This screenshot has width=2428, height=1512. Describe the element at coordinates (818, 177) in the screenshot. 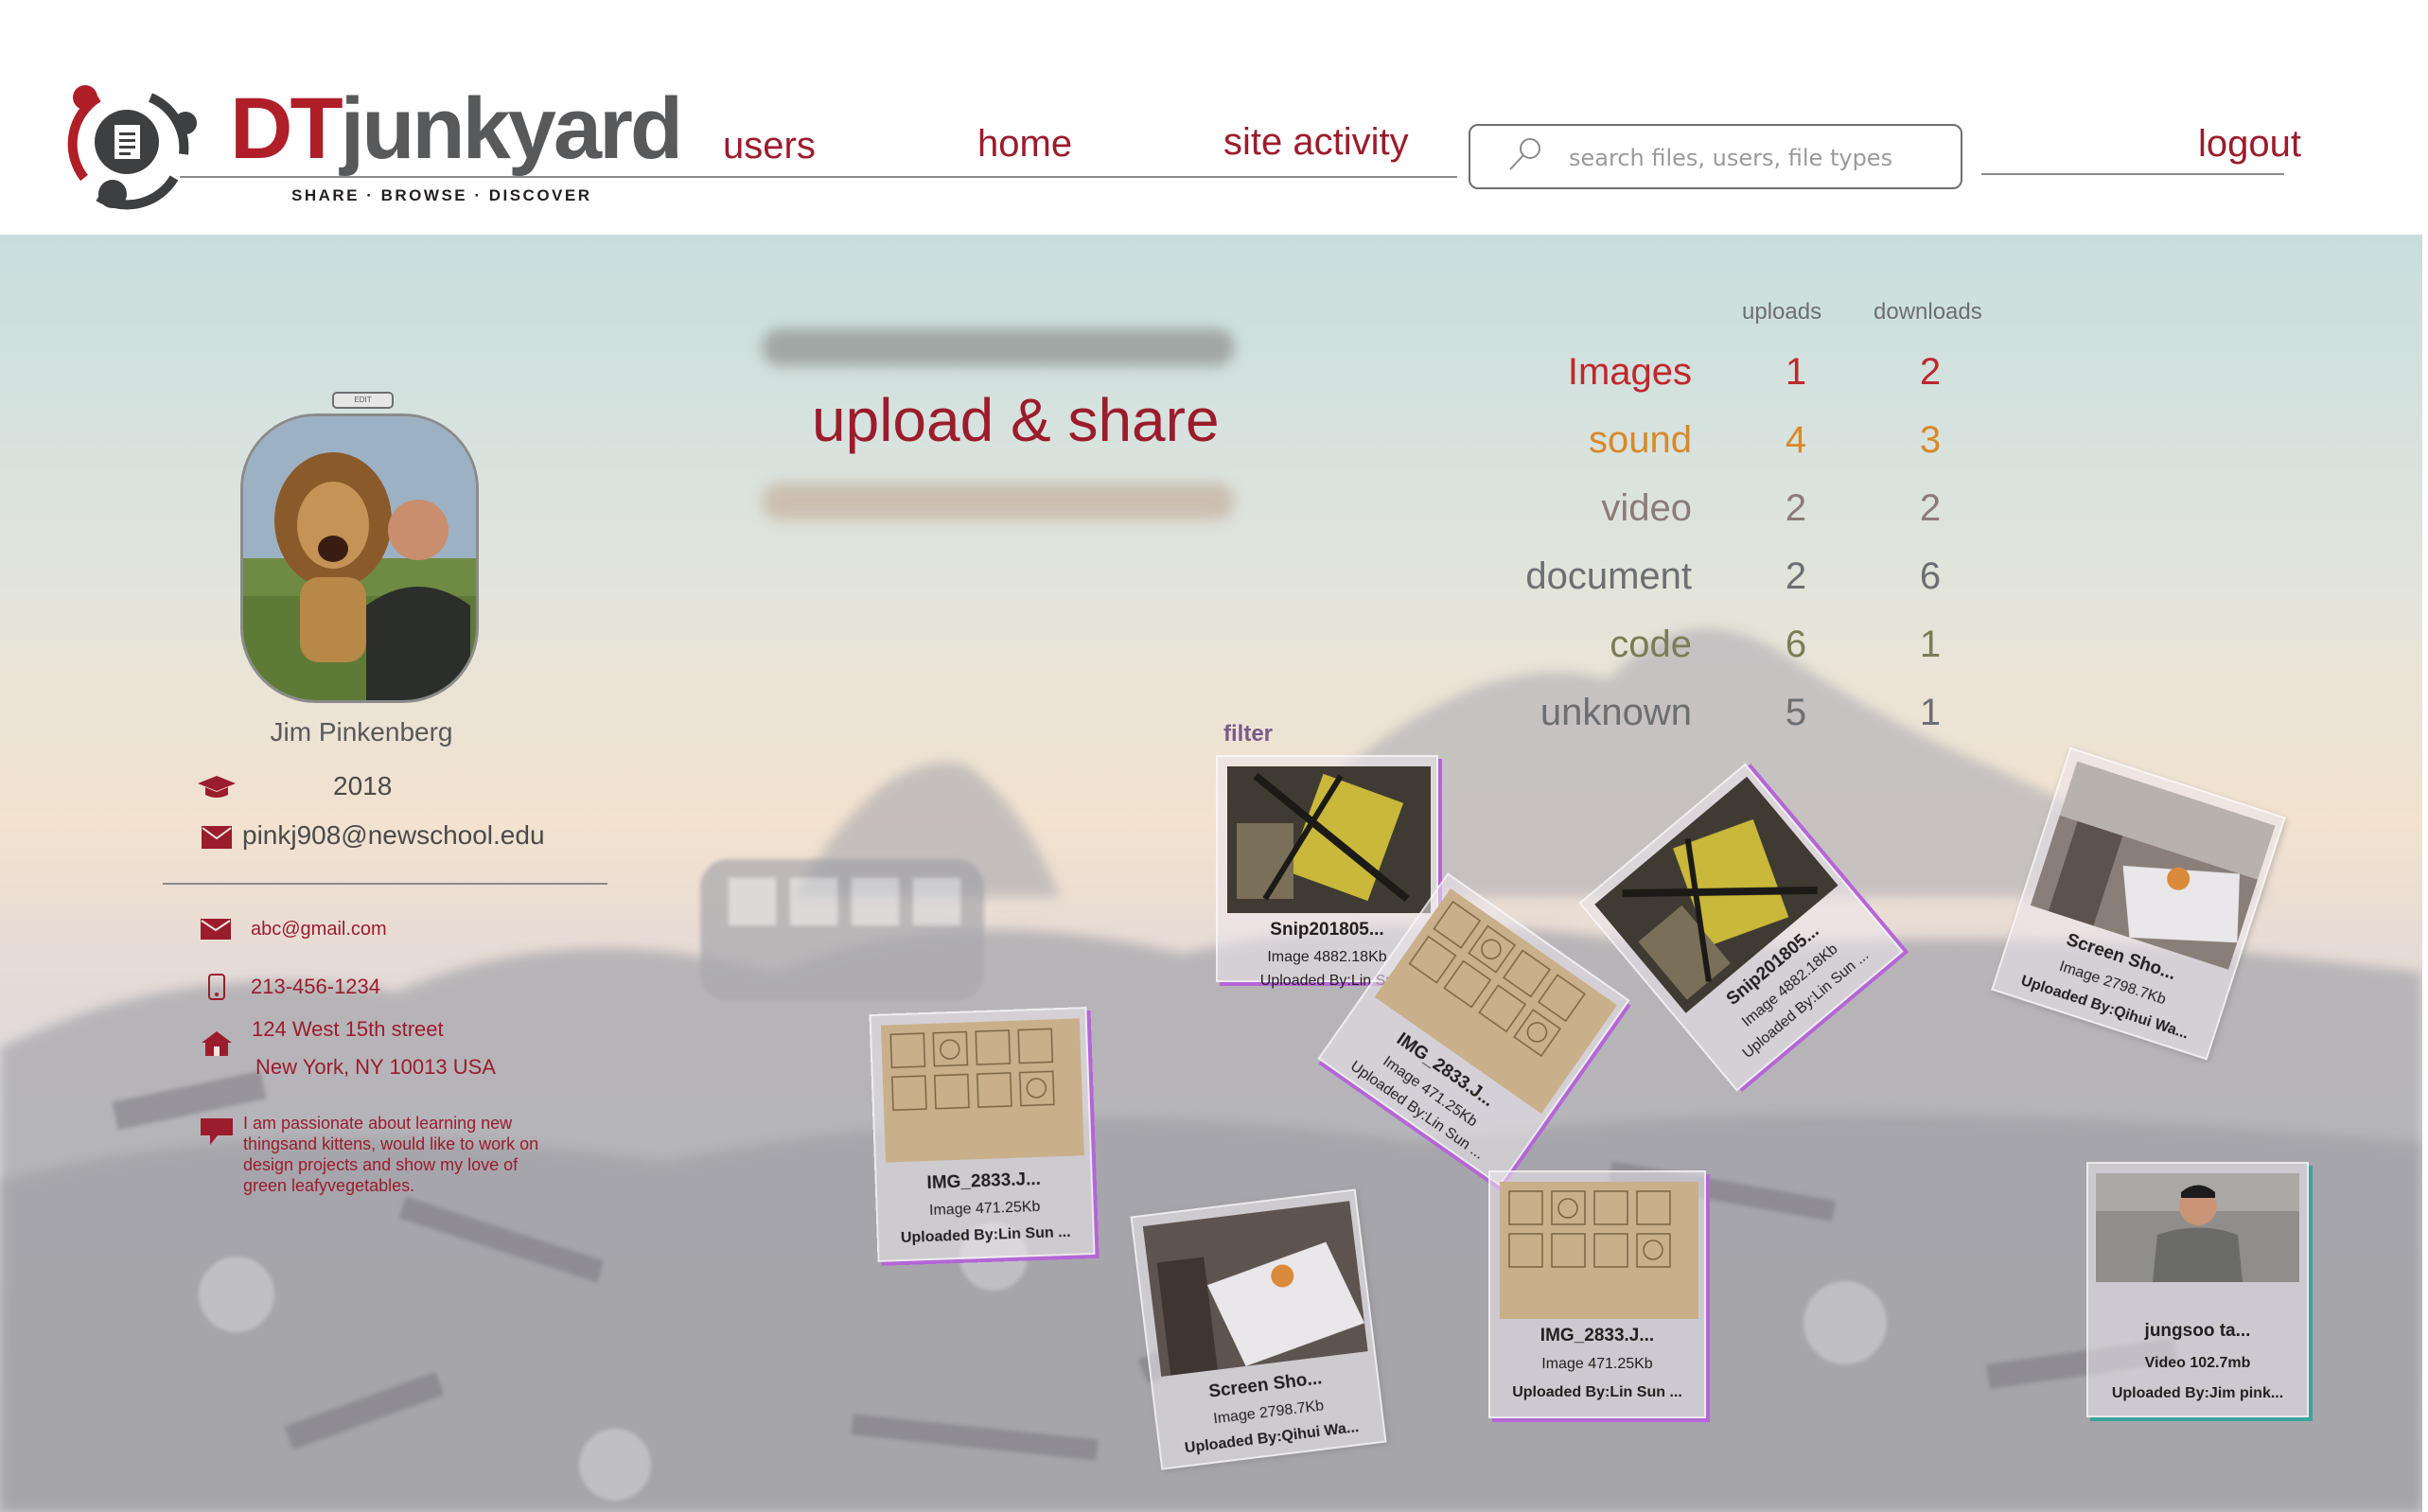

I see `nav-underline` at that location.